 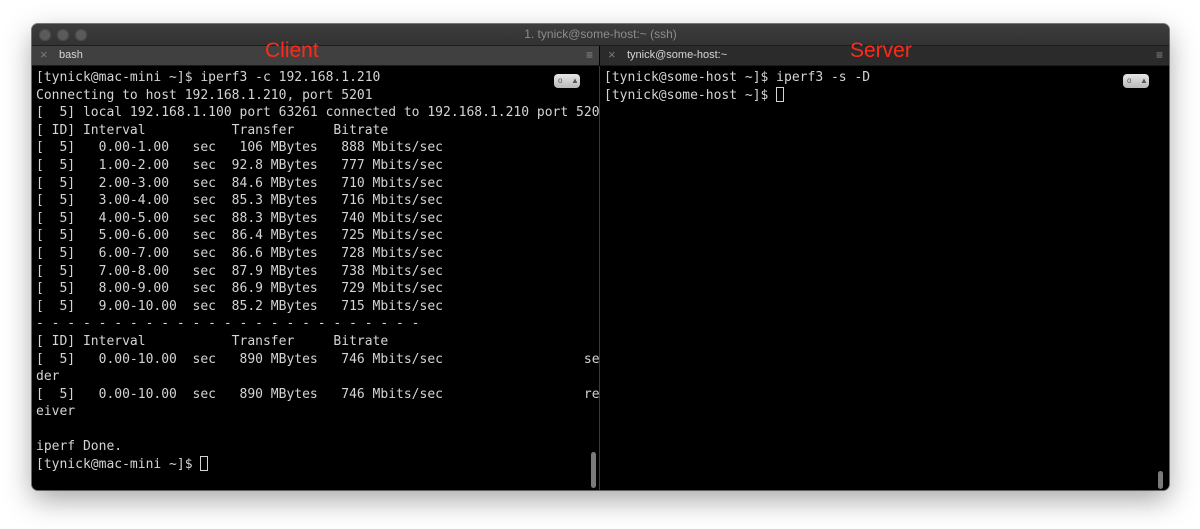 What do you see at coordinates (737, 77) in the screenshot?
I see `terminal-line: [tynick@some-host ~]$ iperf3 -s -D` at bounding box center [737, 77].